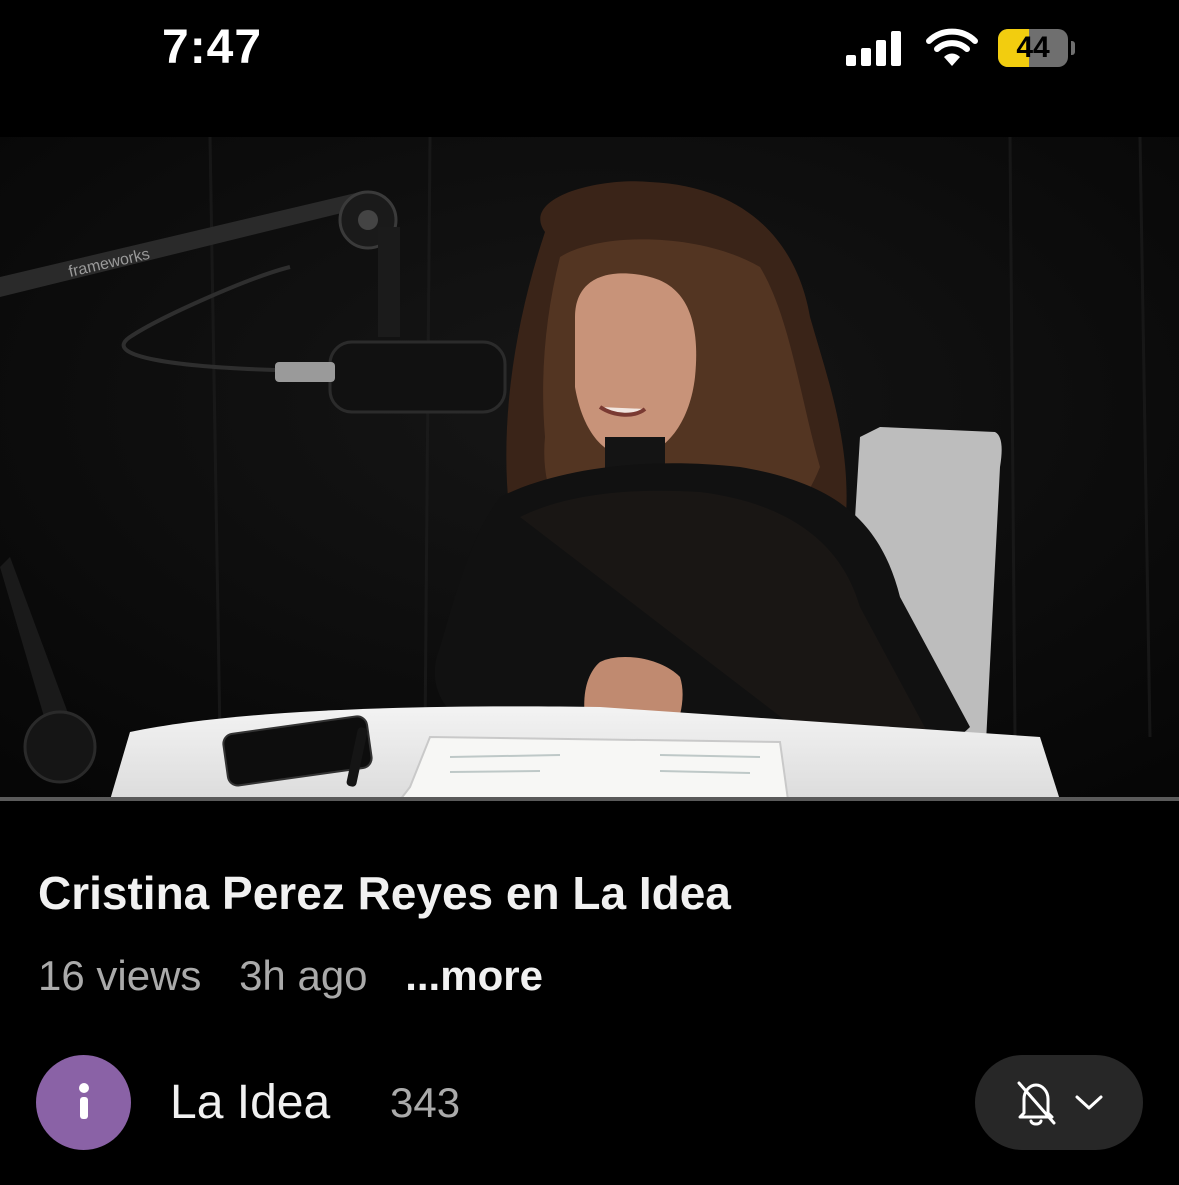 The height and width of the screenshot is (1185, 1179). What do you see at coordinates (1036, 1103) in the screenshot?
I see `bell-off-icon` at bounding box center [1036, 1103].